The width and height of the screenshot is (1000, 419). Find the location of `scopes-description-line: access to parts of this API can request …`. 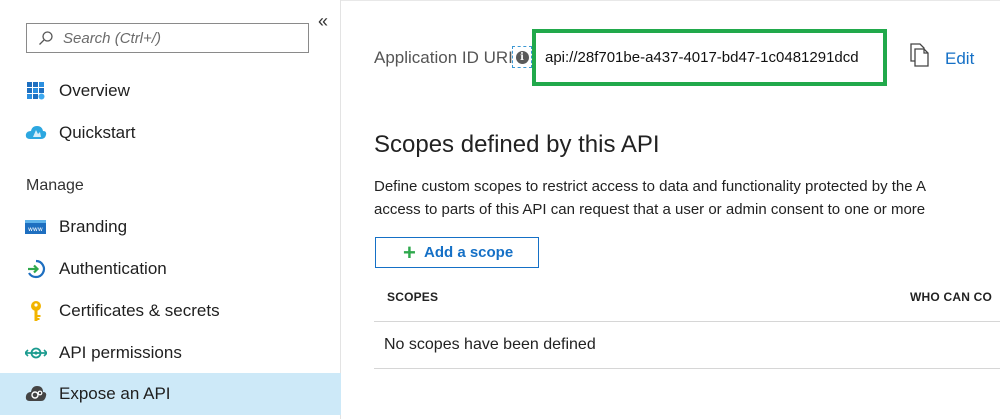

scopes-description-line: access to parts of this API can request … is located at coordinates (650, 209).